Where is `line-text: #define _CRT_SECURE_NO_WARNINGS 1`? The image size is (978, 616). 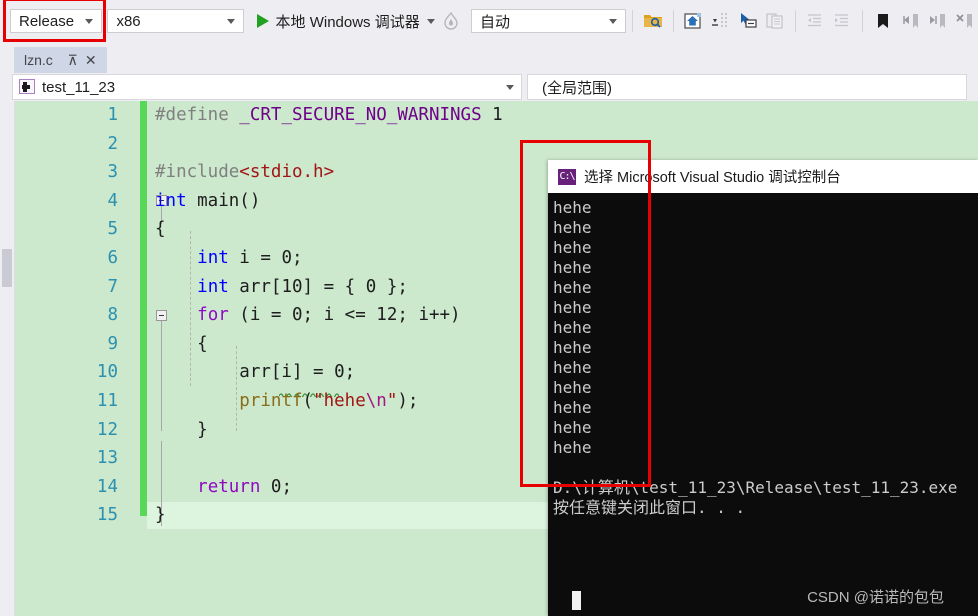
line-text: #define _CRT_SECURE_NO_WARNINGS 1 is located at coordinates (329, 115).